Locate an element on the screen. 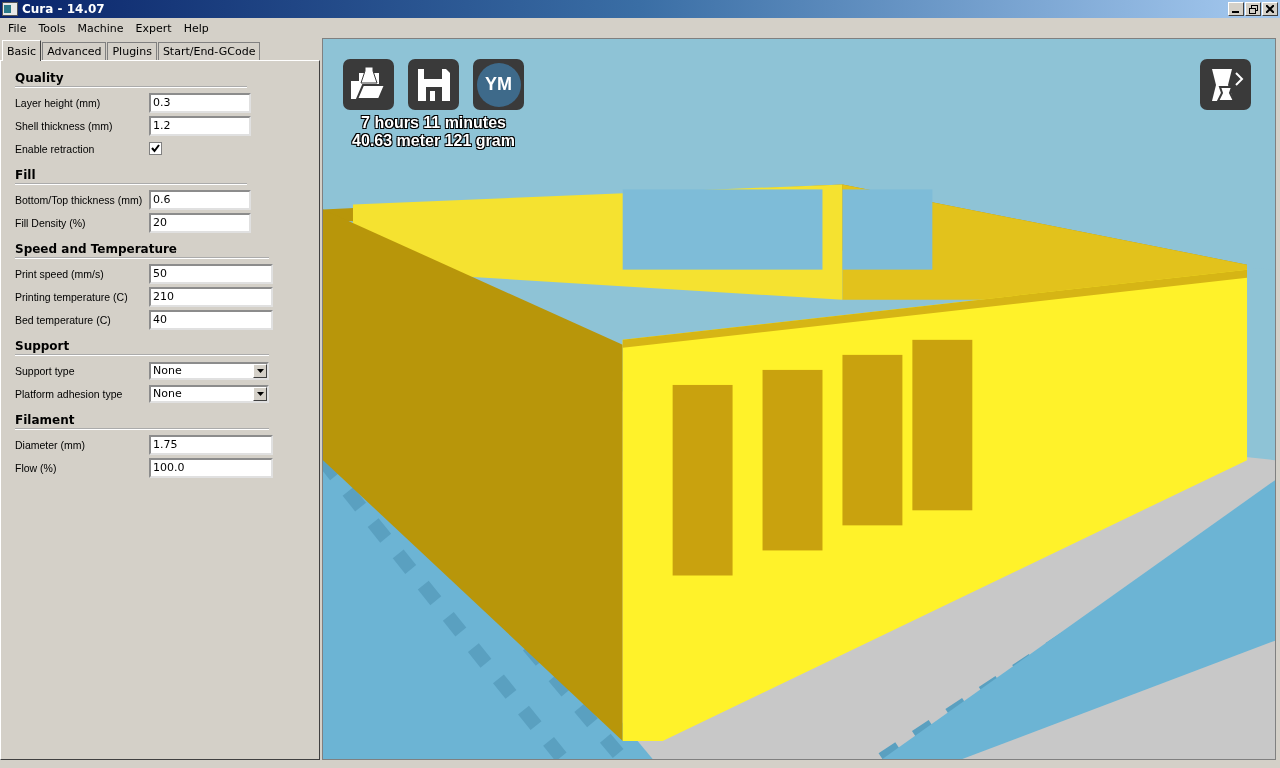  checkbox is located at coordinates (155, 148).